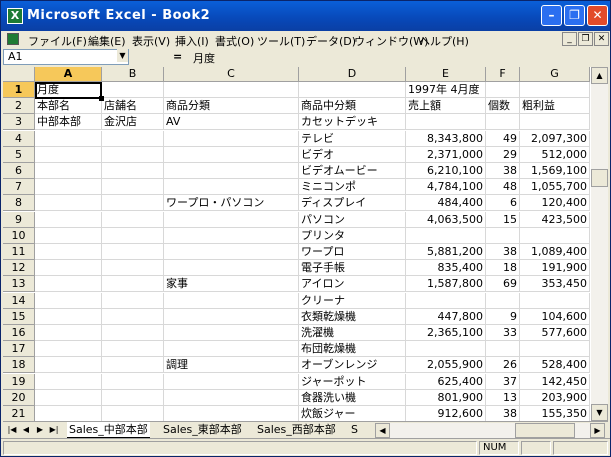 This screenshot has width=611, height=457. What do you see at coordinates (444, 41) in the screenshot?
I see `menu-help: ヘルプ(H)` at bounding box center [444, 41].